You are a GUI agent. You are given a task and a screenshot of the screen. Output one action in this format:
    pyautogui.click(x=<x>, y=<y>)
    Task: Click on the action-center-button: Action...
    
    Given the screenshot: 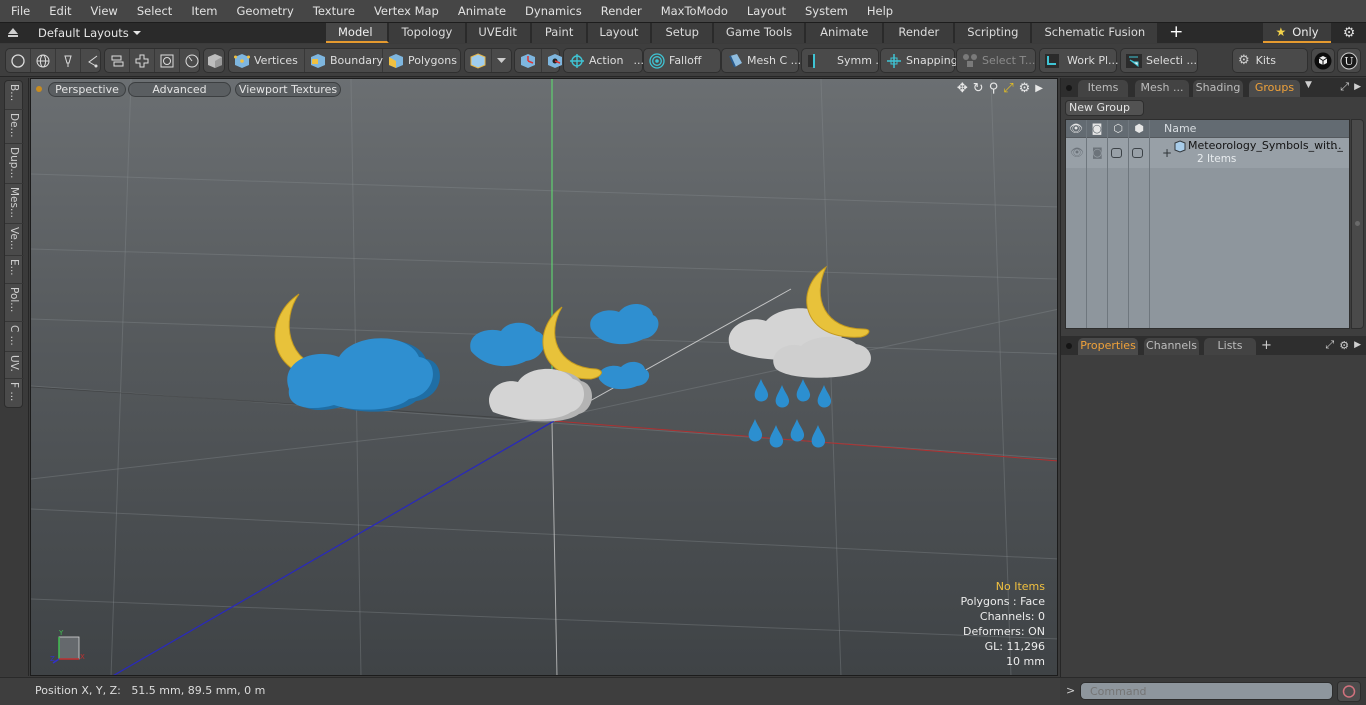 What is the action you would take?
    pyautogui.click(x=604, y=60)
    